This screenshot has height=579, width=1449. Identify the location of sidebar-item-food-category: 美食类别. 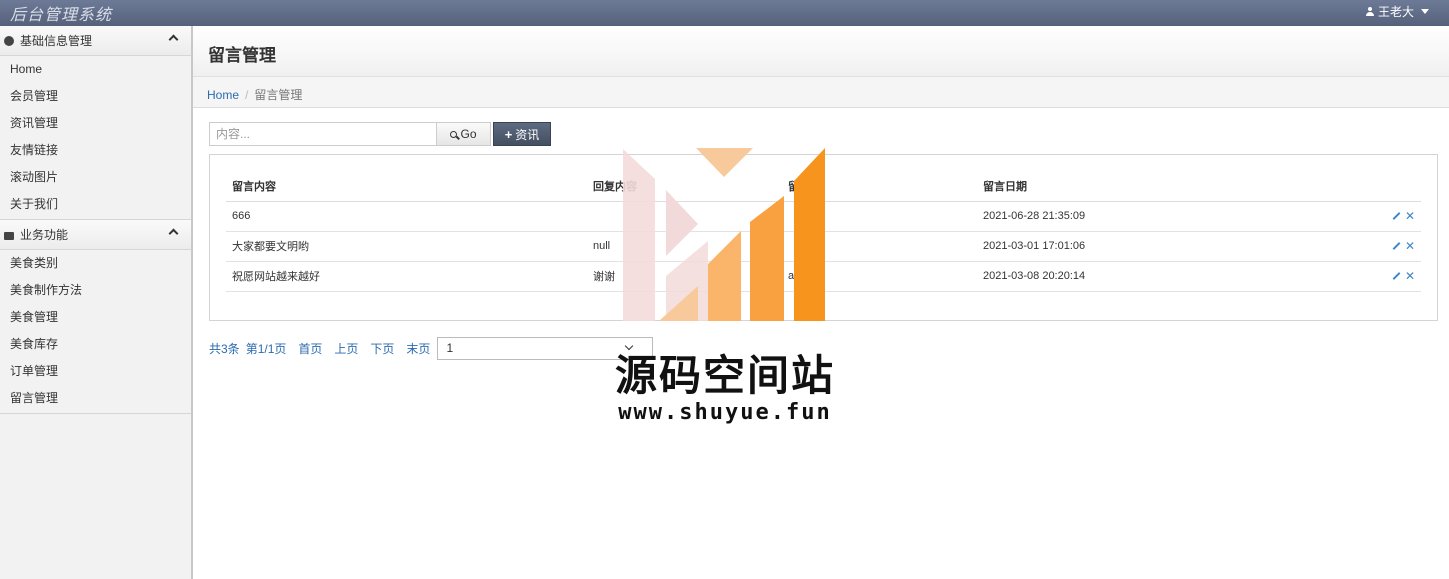
(95, 263).